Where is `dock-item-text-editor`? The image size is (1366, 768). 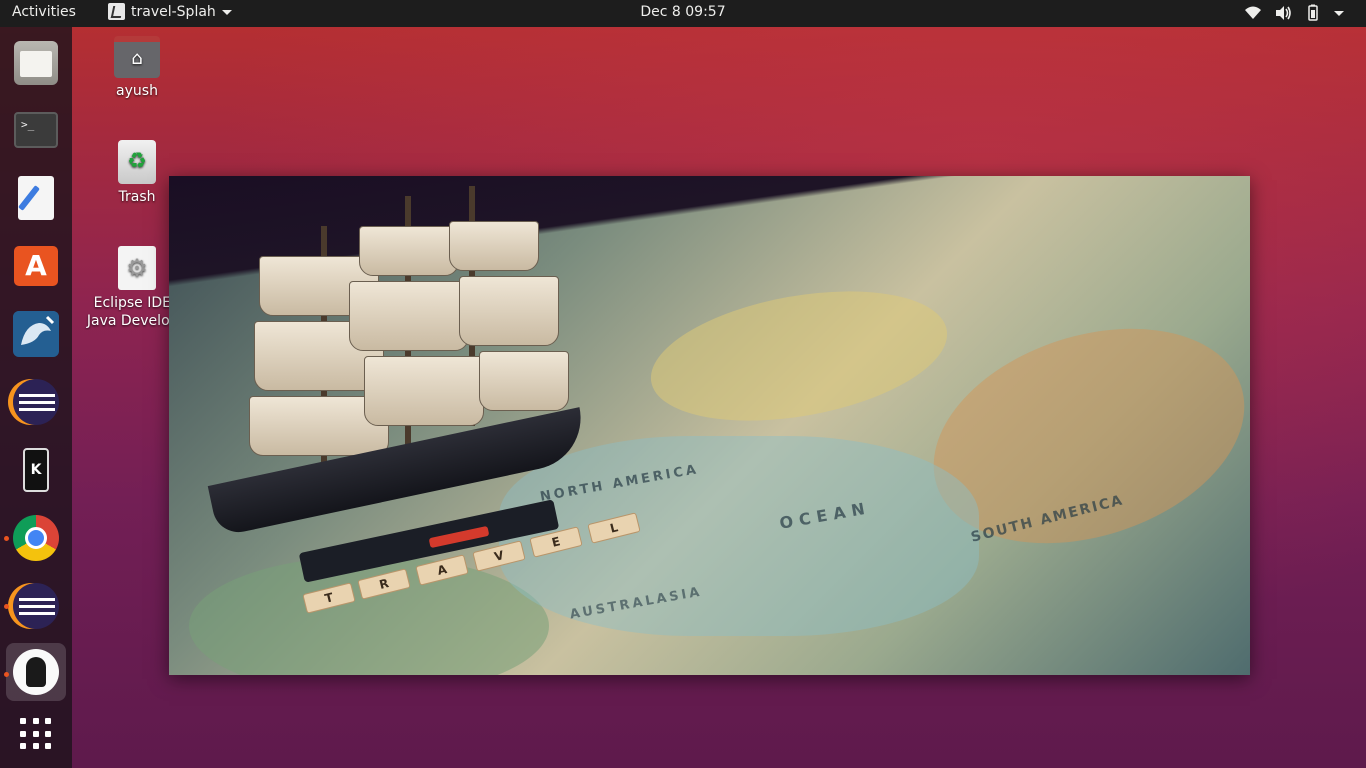
dock-item-text-editor is located at coordinates (36, 198).